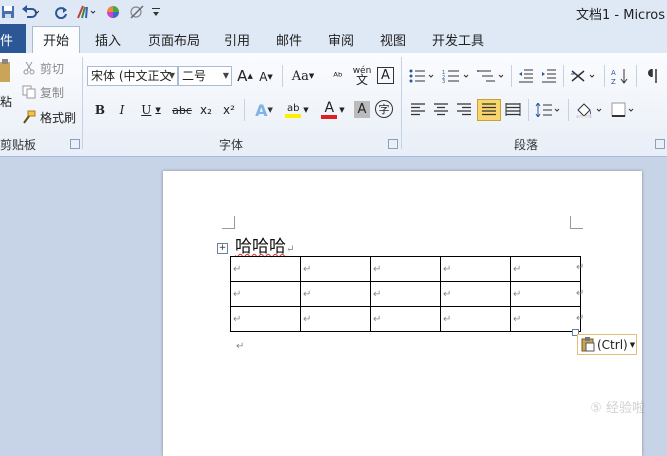 This screenshot has width=667, height=456. Describe the element at coordinates (56, 40) in the screenshot. I see `tab-home: 开始` at that location.